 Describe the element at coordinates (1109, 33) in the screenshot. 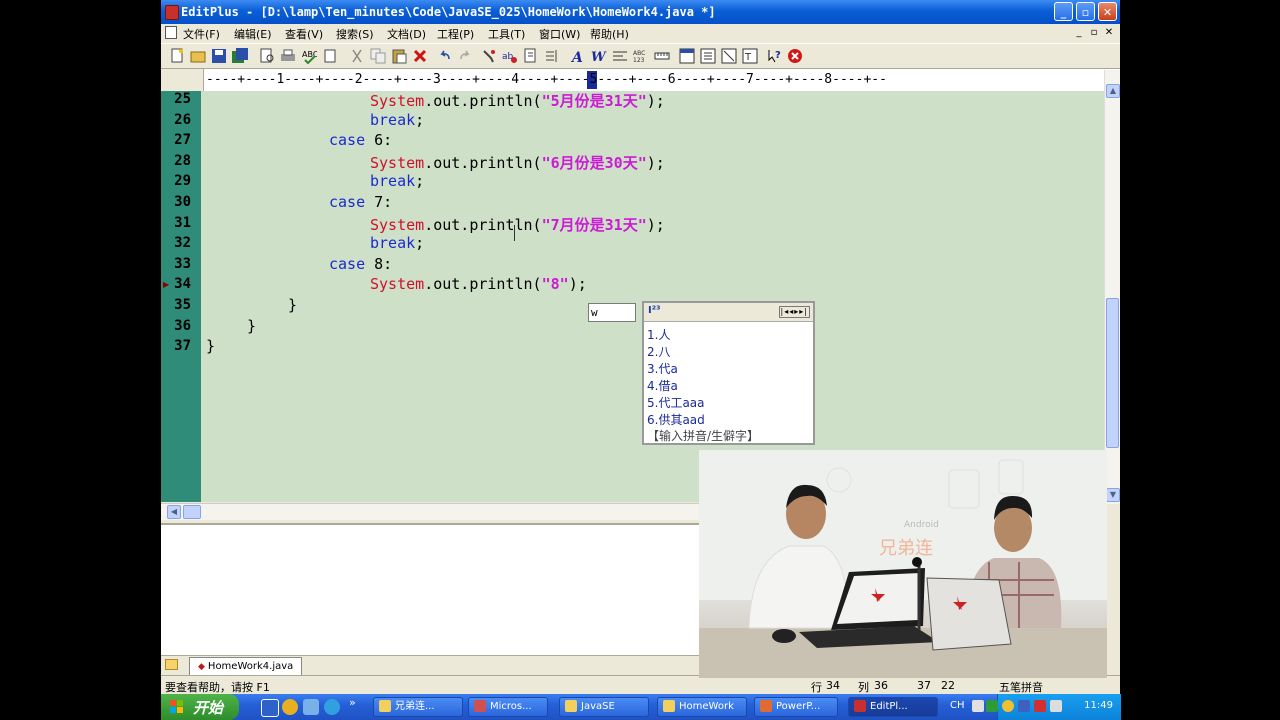

I see `mdi-close-button: ✕` at that location.